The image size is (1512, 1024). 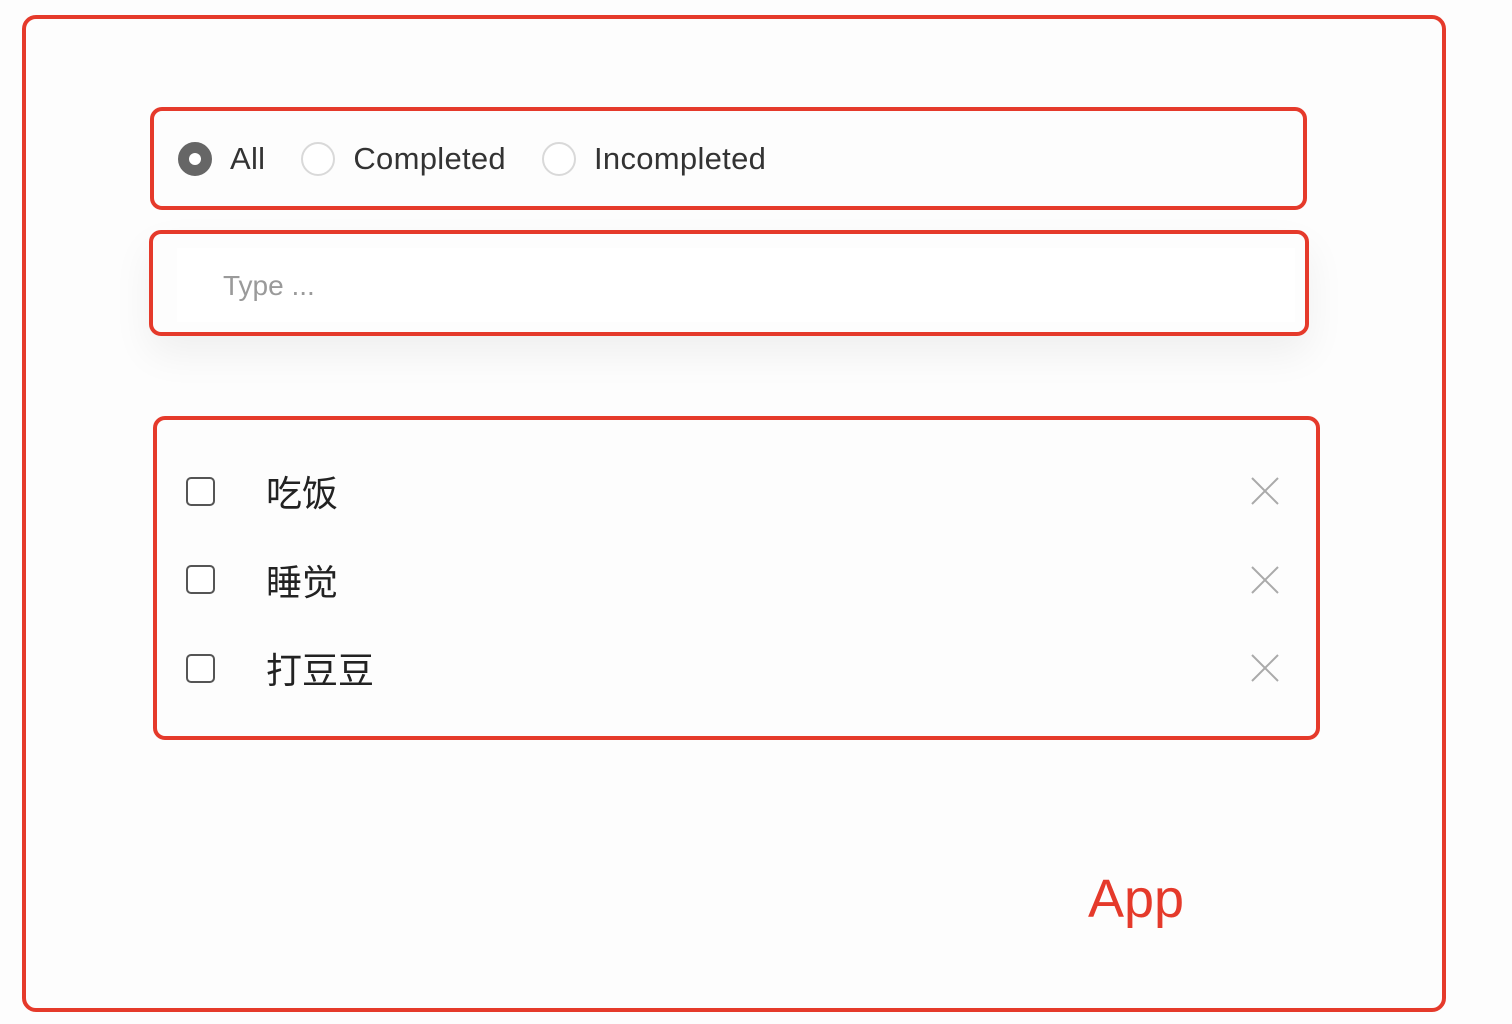 What do you see at coordinates (736, 491) in the screenshot?
I see `todo-item: 吃饭` at bounding box center [736, 491].